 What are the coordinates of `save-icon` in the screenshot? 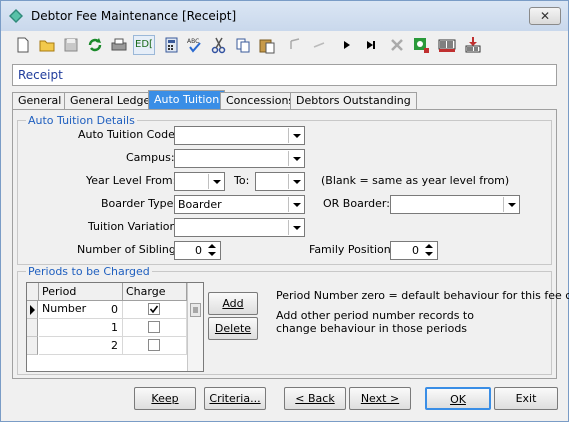 It's located at (71, 45).